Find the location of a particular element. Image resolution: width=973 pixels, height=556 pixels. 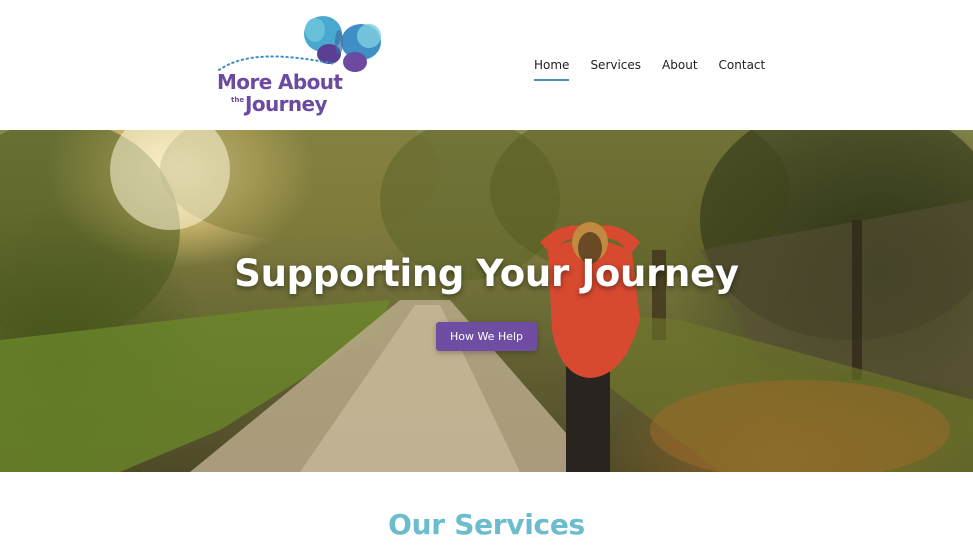

main-nav: Home Services About Contact is located at coordinates (650, 69).